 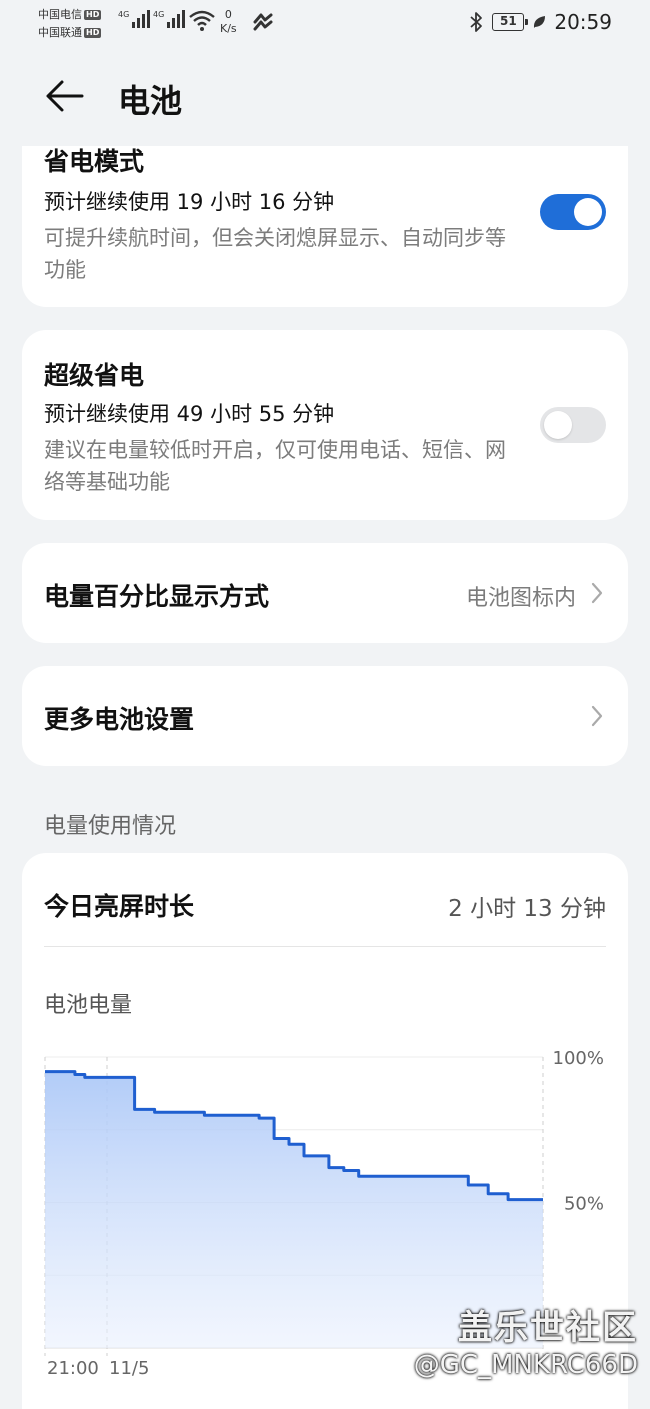 I want to click on power-saving-description: 可提升续航时间，但会关闭熄屏显示、自动同步等功能, so click(x=275, y=254).